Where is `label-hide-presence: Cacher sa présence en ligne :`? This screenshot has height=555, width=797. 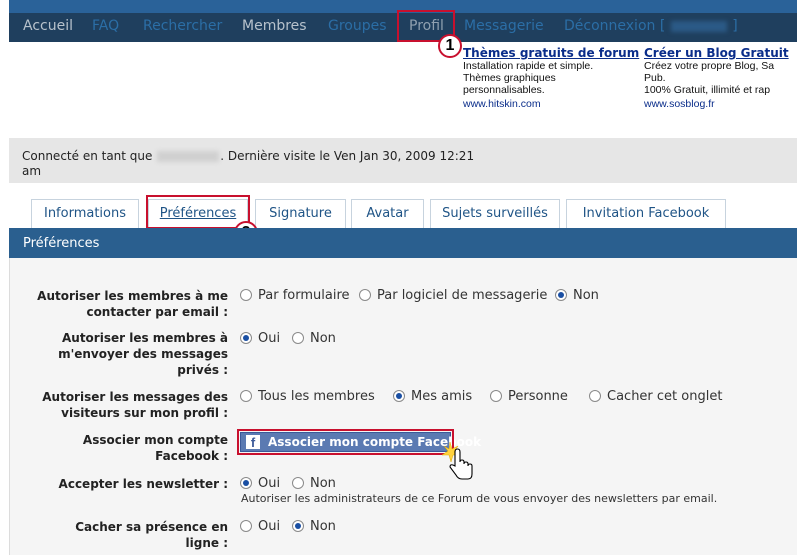 label-hide-presence: Cacher sa présence en ligne : is located at coordinates (151, 535).